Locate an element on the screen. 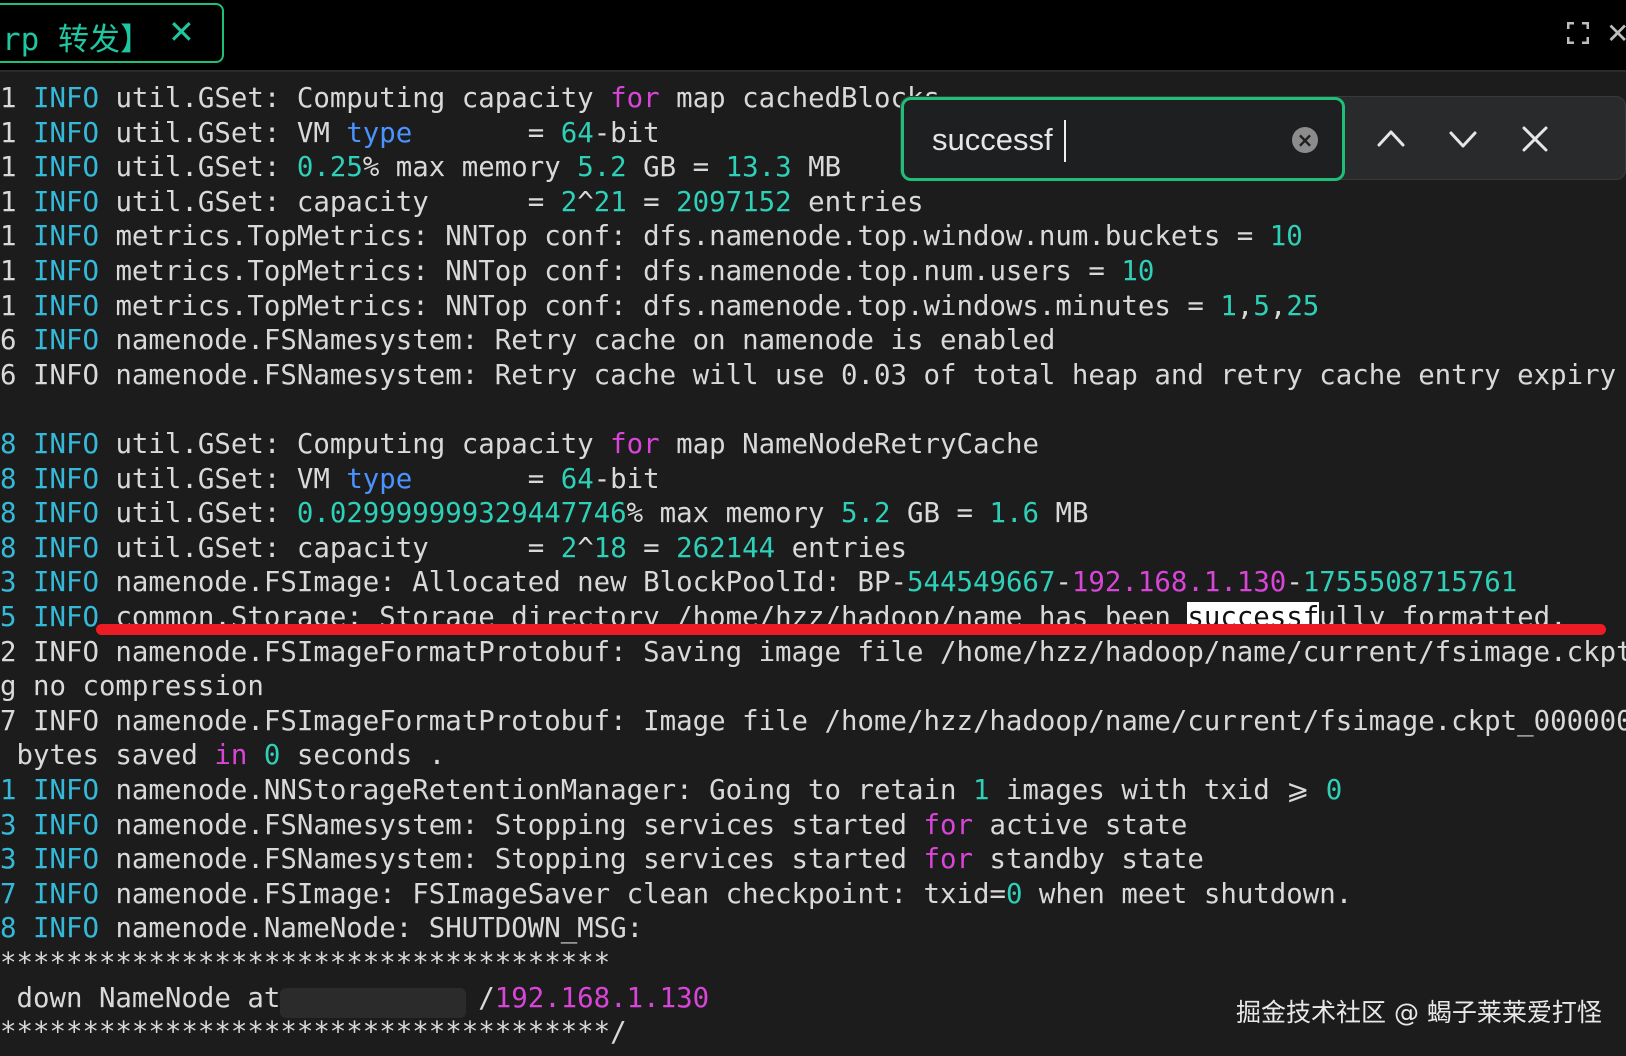  clear-search-icon: × is located at coordinates (1305, 140).